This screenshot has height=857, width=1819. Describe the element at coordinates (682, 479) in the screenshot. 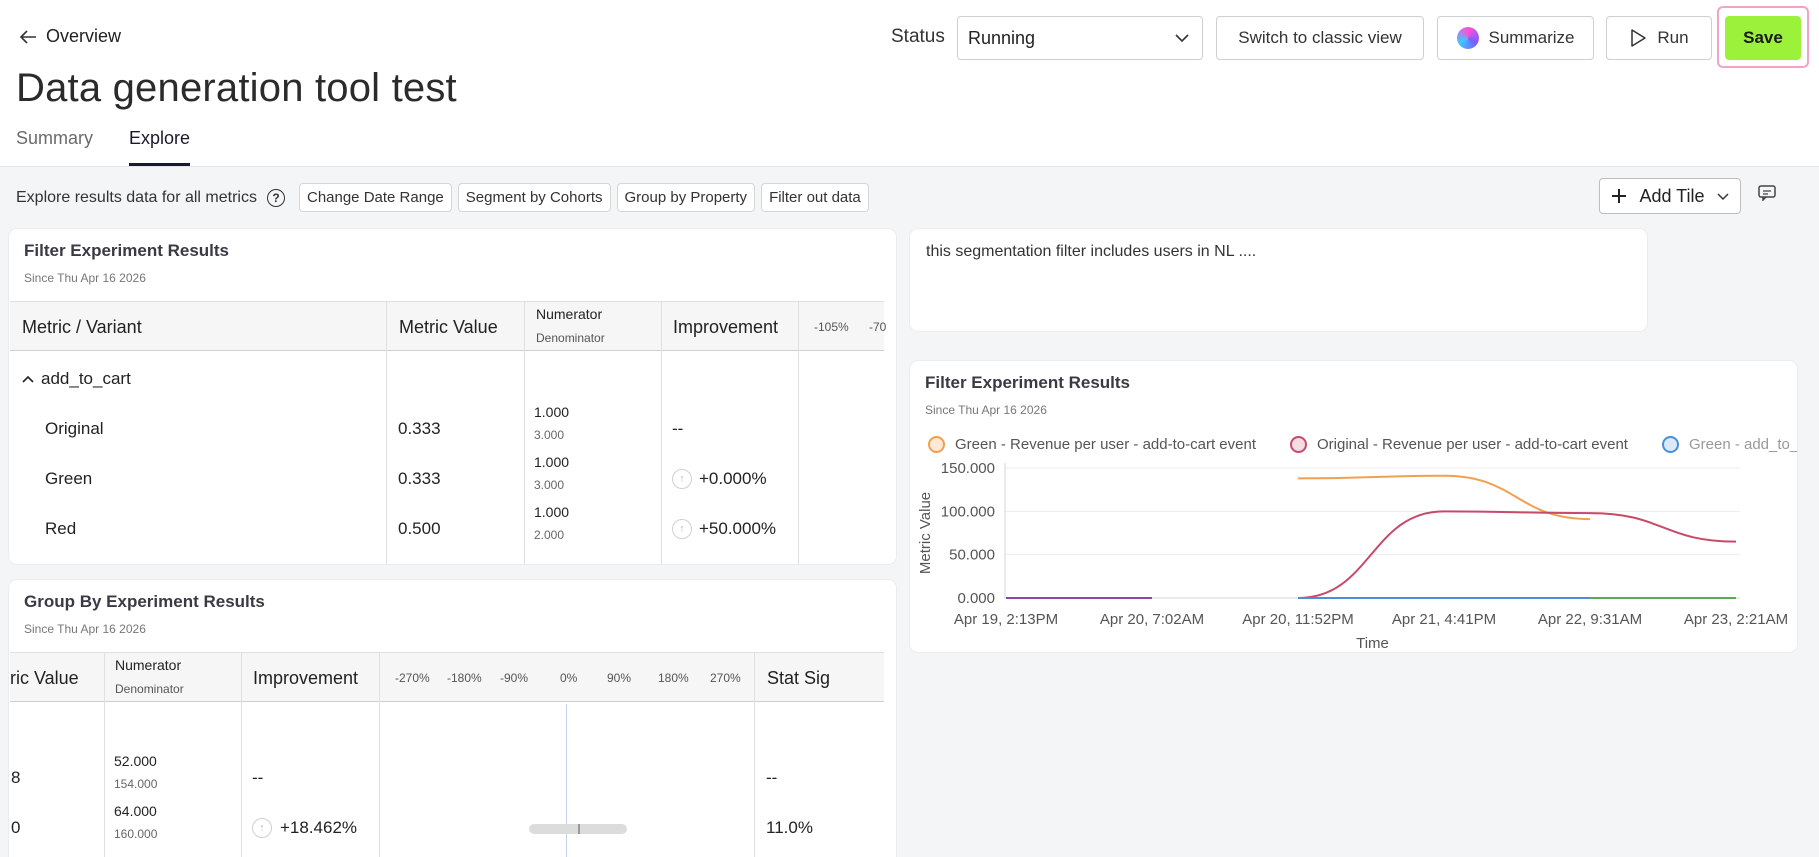

I see `arrow-up-icon: ↑` at that location.